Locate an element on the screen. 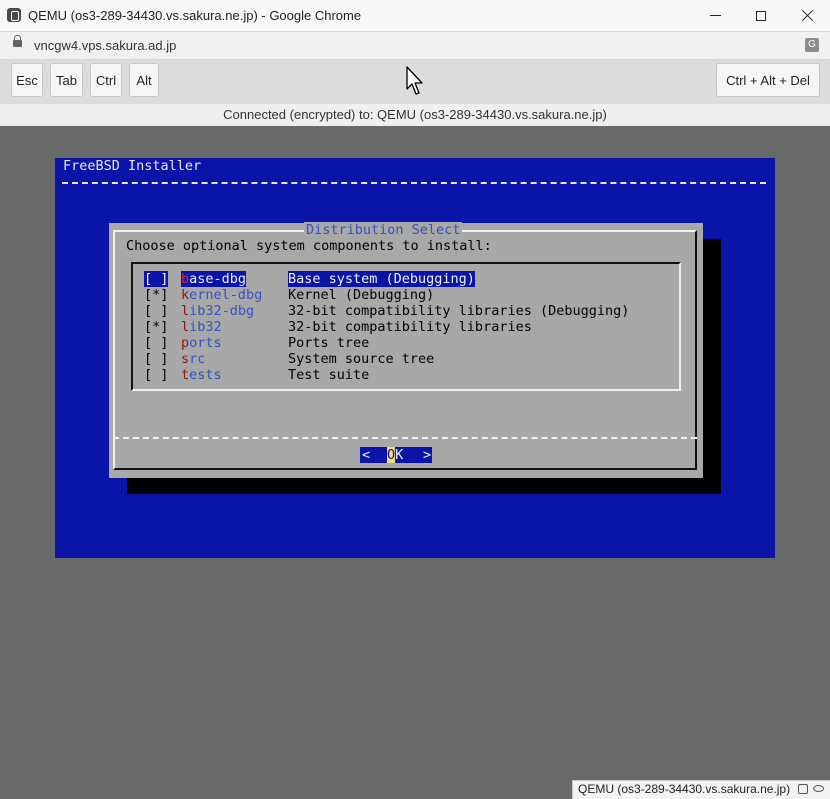 The image size is (830, 799). component-item-tests: [ ] tests Test suite is located at coordinates (256, 375).